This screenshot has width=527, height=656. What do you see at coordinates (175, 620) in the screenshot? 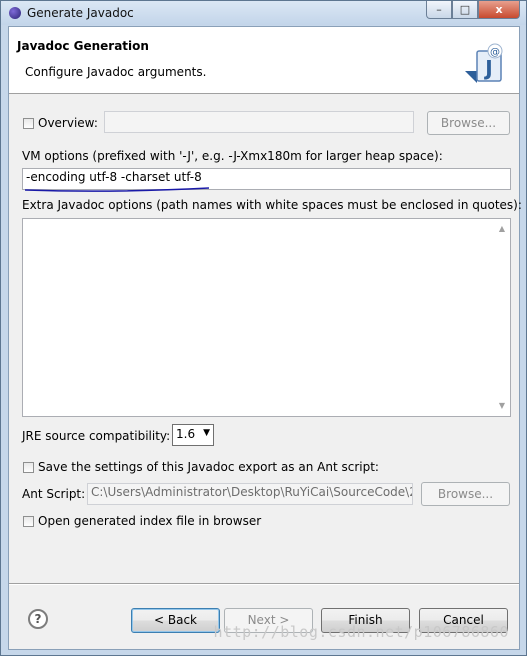
I see `back-button: < Back` at bounding box center [175, 620].